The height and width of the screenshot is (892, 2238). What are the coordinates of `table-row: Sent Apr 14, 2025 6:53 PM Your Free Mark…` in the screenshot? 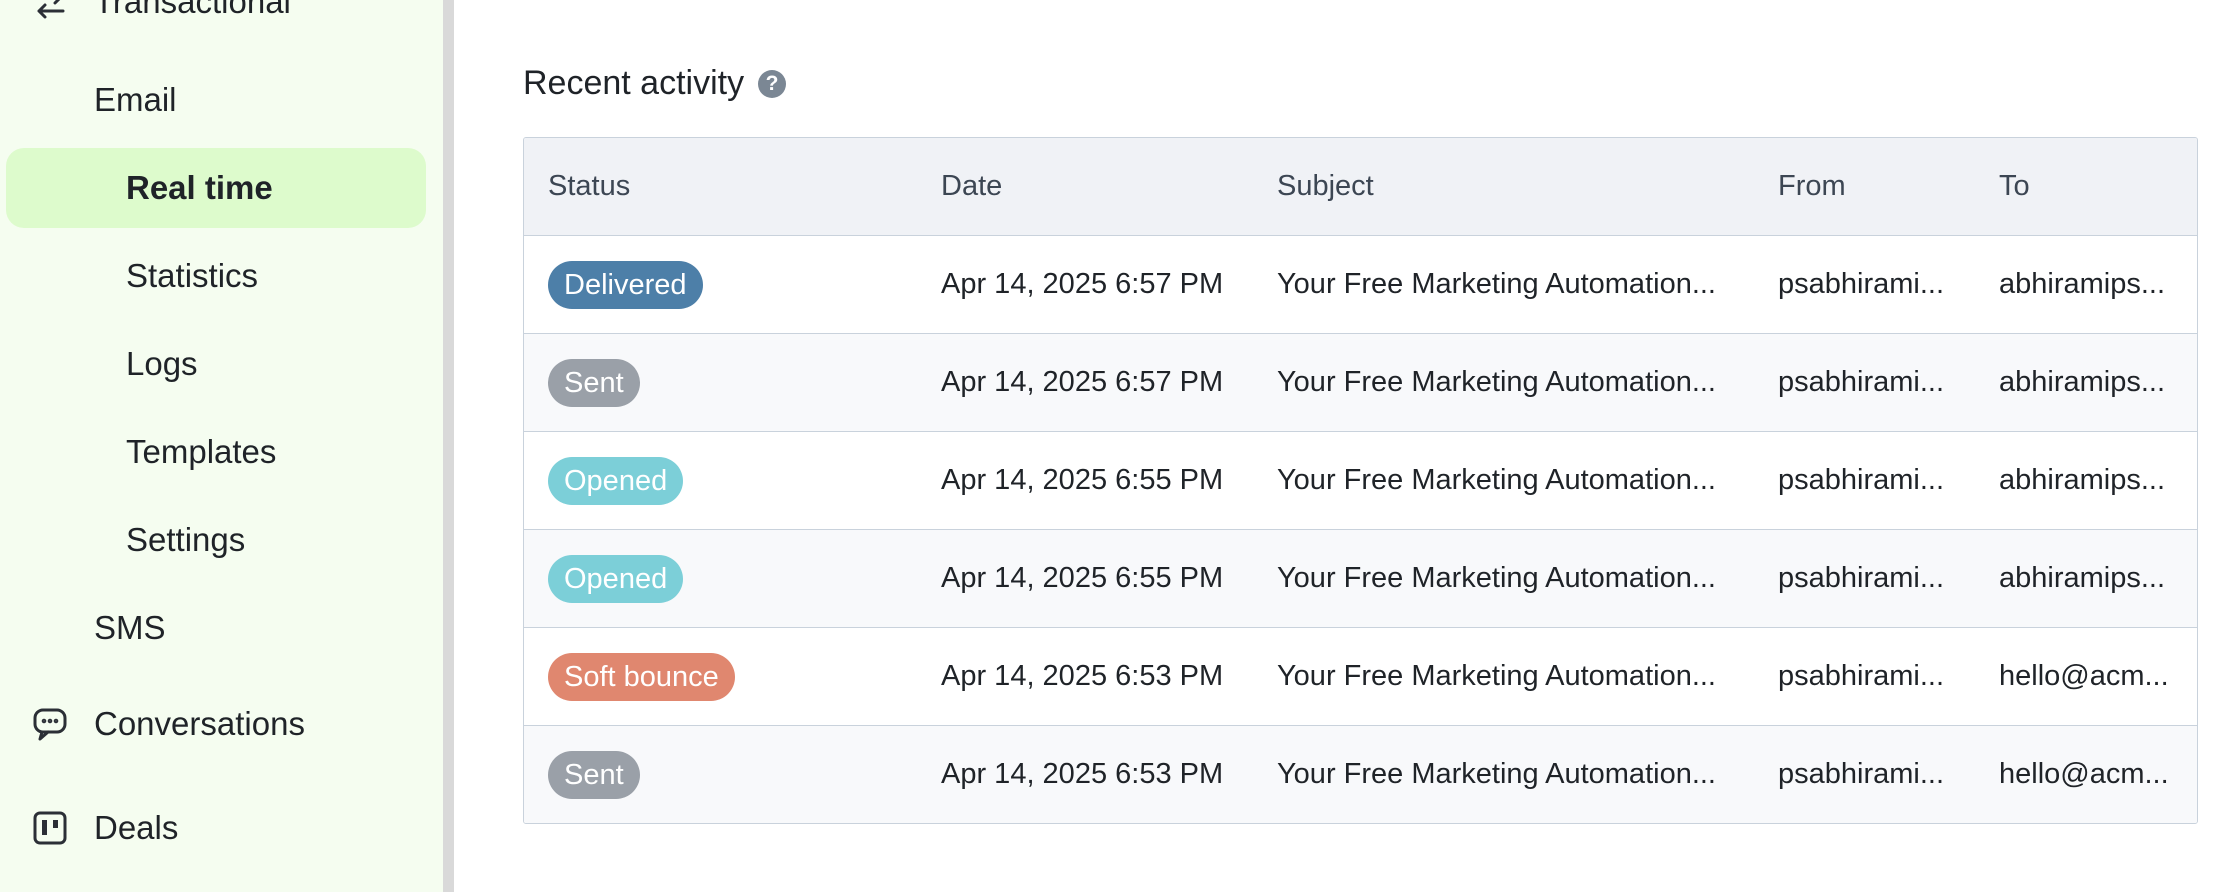 It's located at (1360, 774).